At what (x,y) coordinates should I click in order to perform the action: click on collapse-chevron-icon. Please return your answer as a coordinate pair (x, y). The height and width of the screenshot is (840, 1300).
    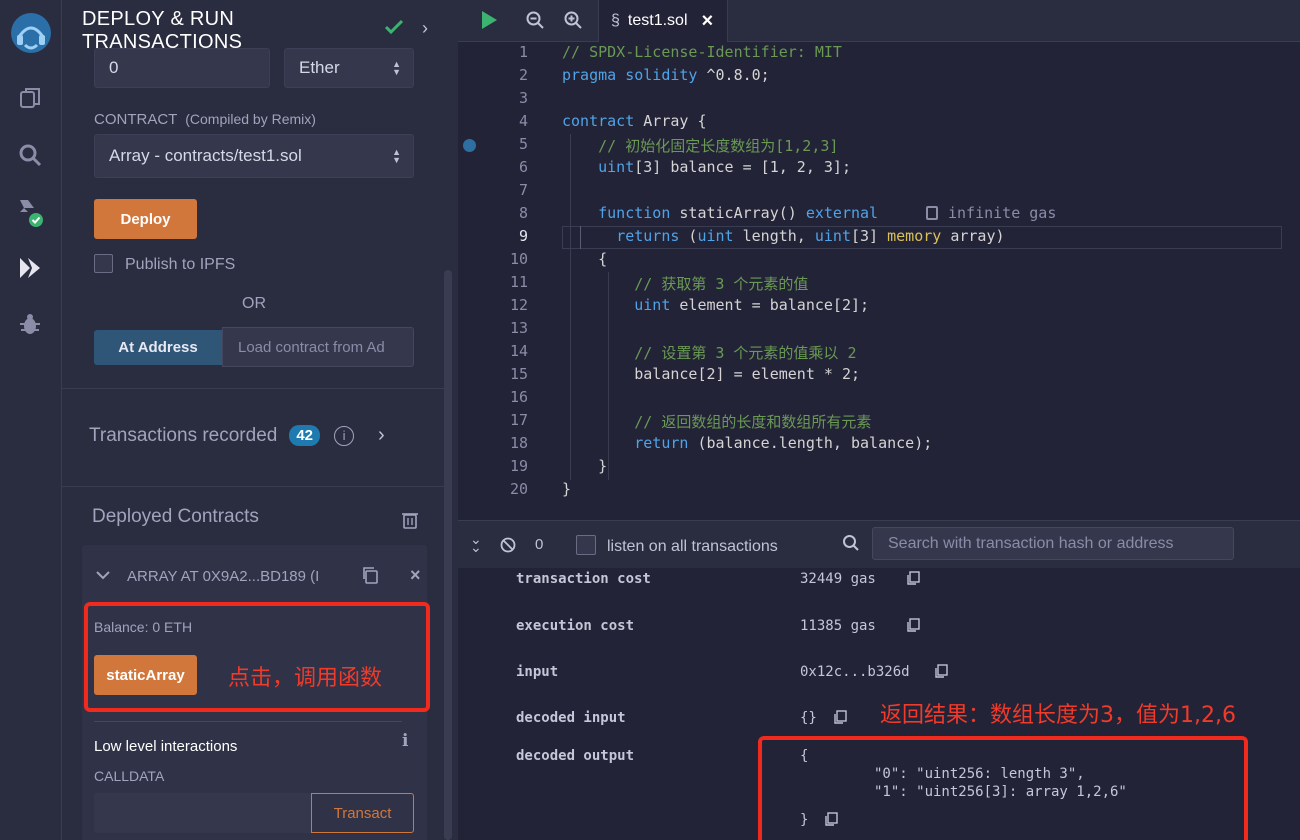
    Looking at the image, I should click on (103, 576).